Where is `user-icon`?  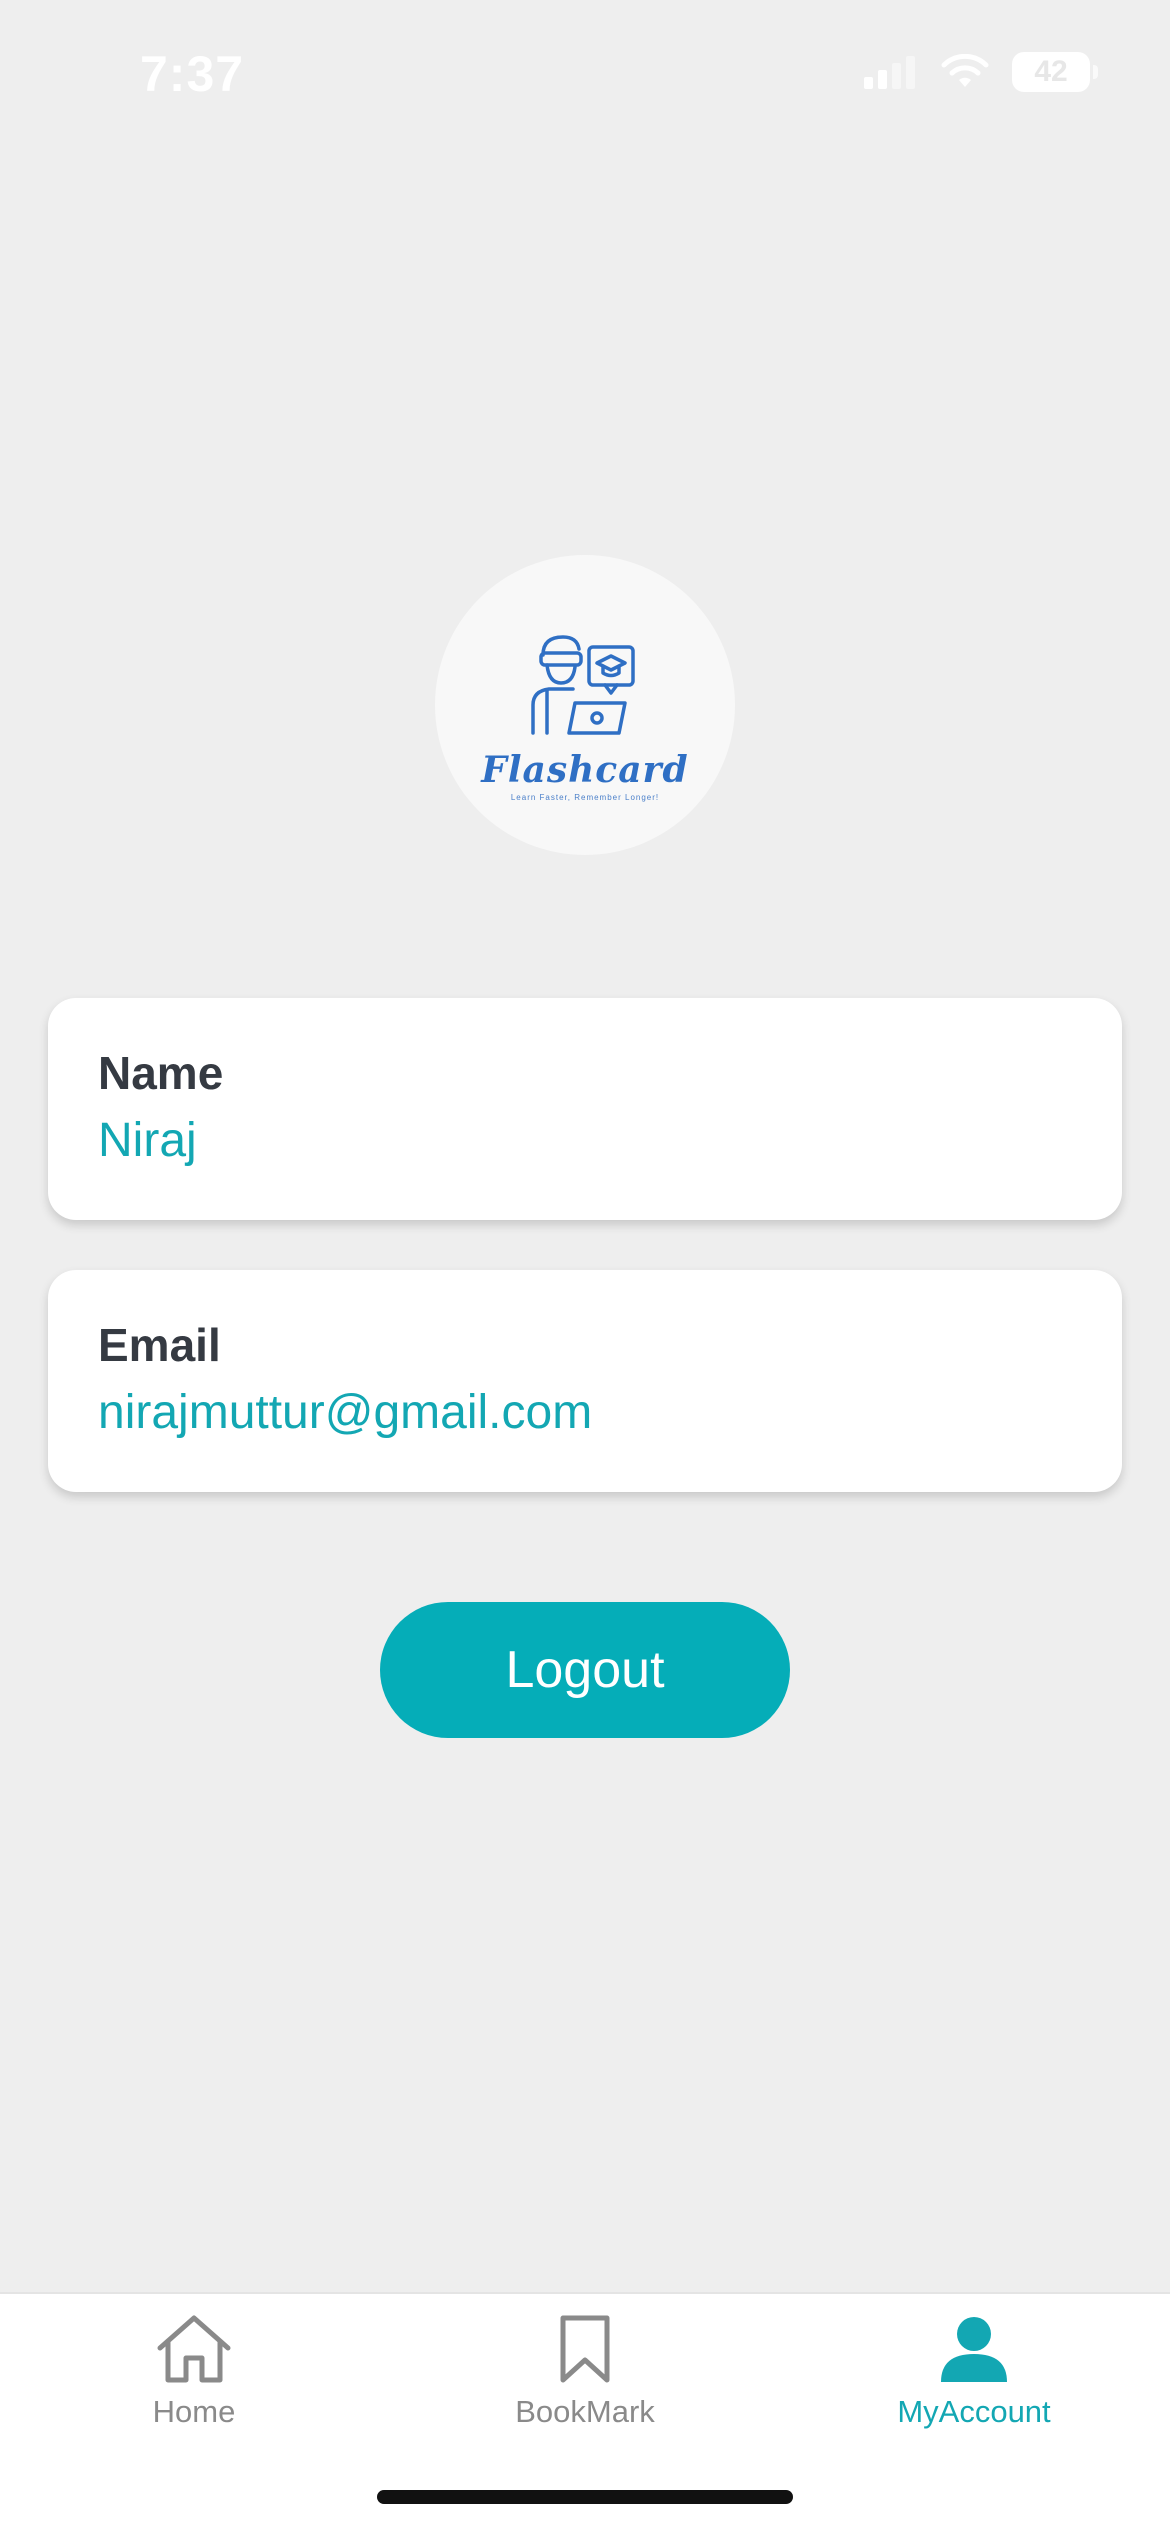
user-icon is located at coordinates (974, 2349).